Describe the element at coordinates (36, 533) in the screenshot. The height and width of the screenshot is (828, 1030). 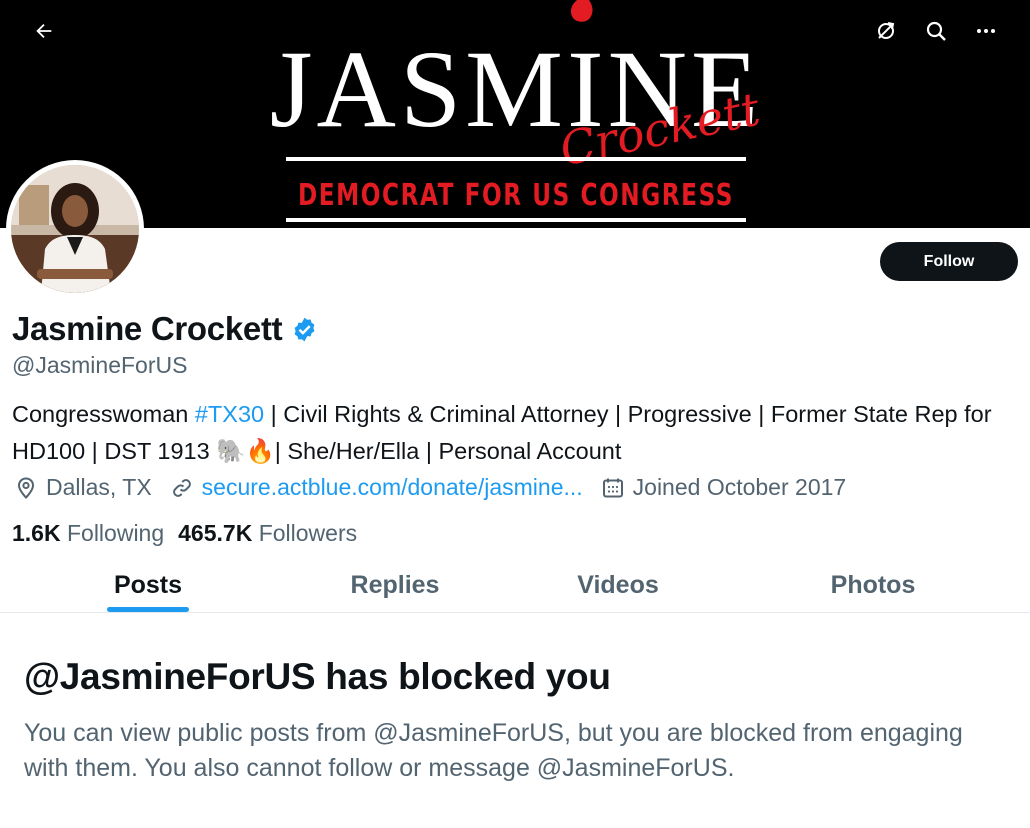
I see `following-count: 1.6K` at that location.